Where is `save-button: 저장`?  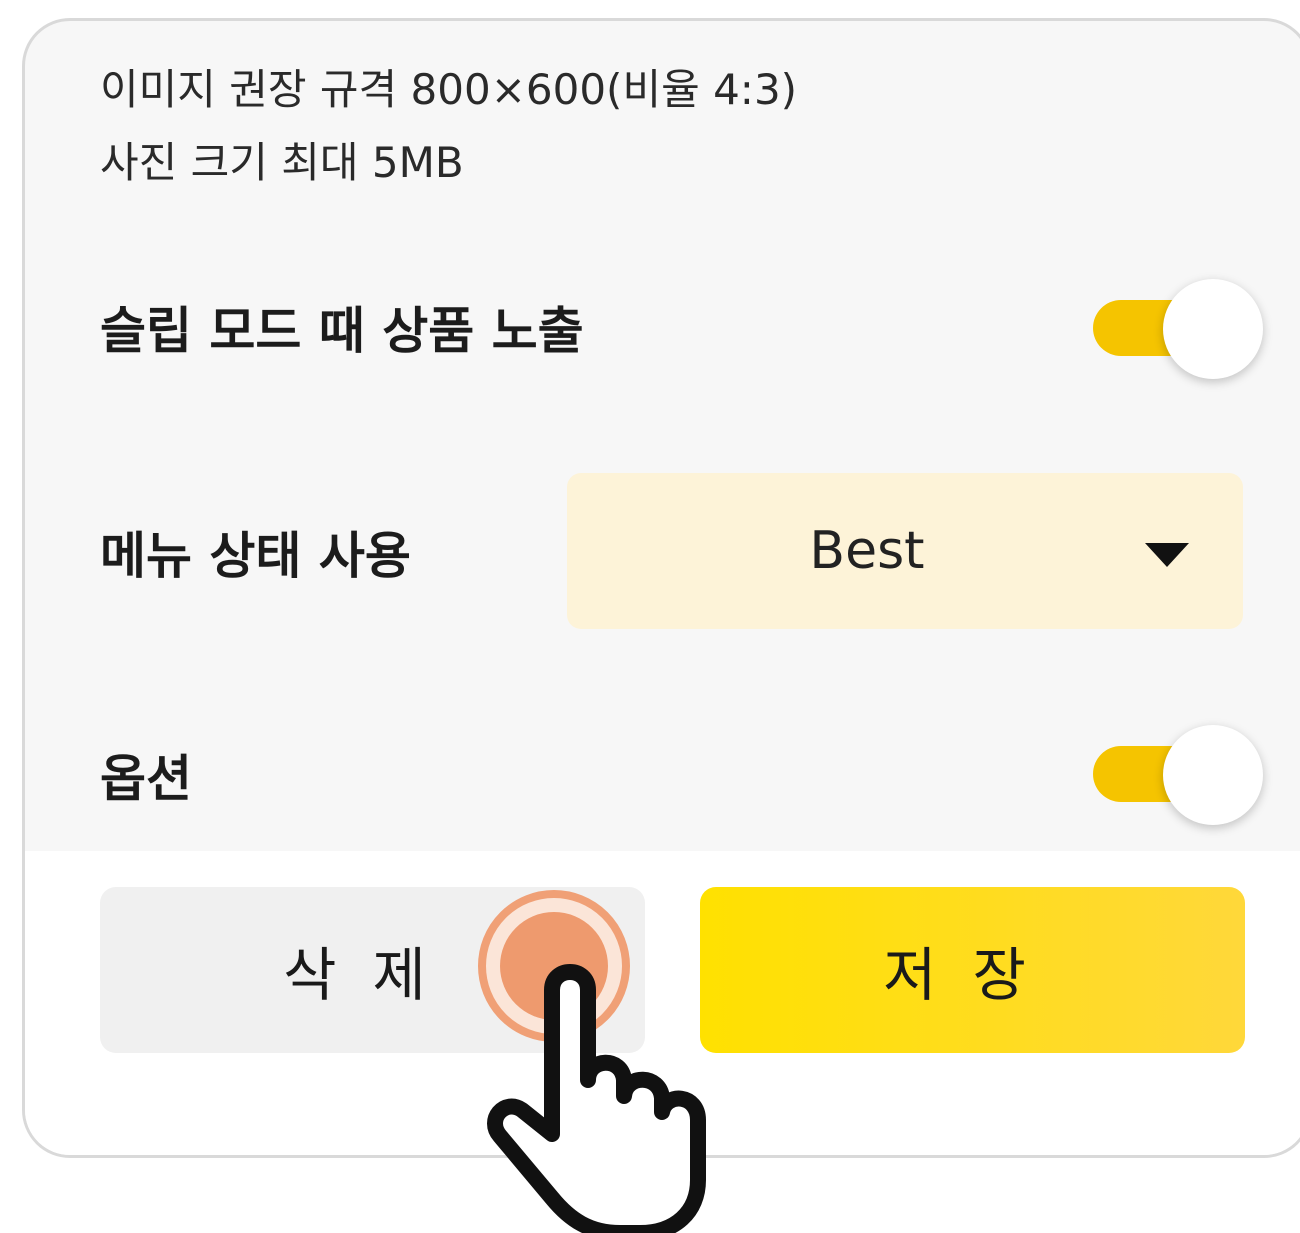
save-button: 저장 is located at coordinates (972, 970).